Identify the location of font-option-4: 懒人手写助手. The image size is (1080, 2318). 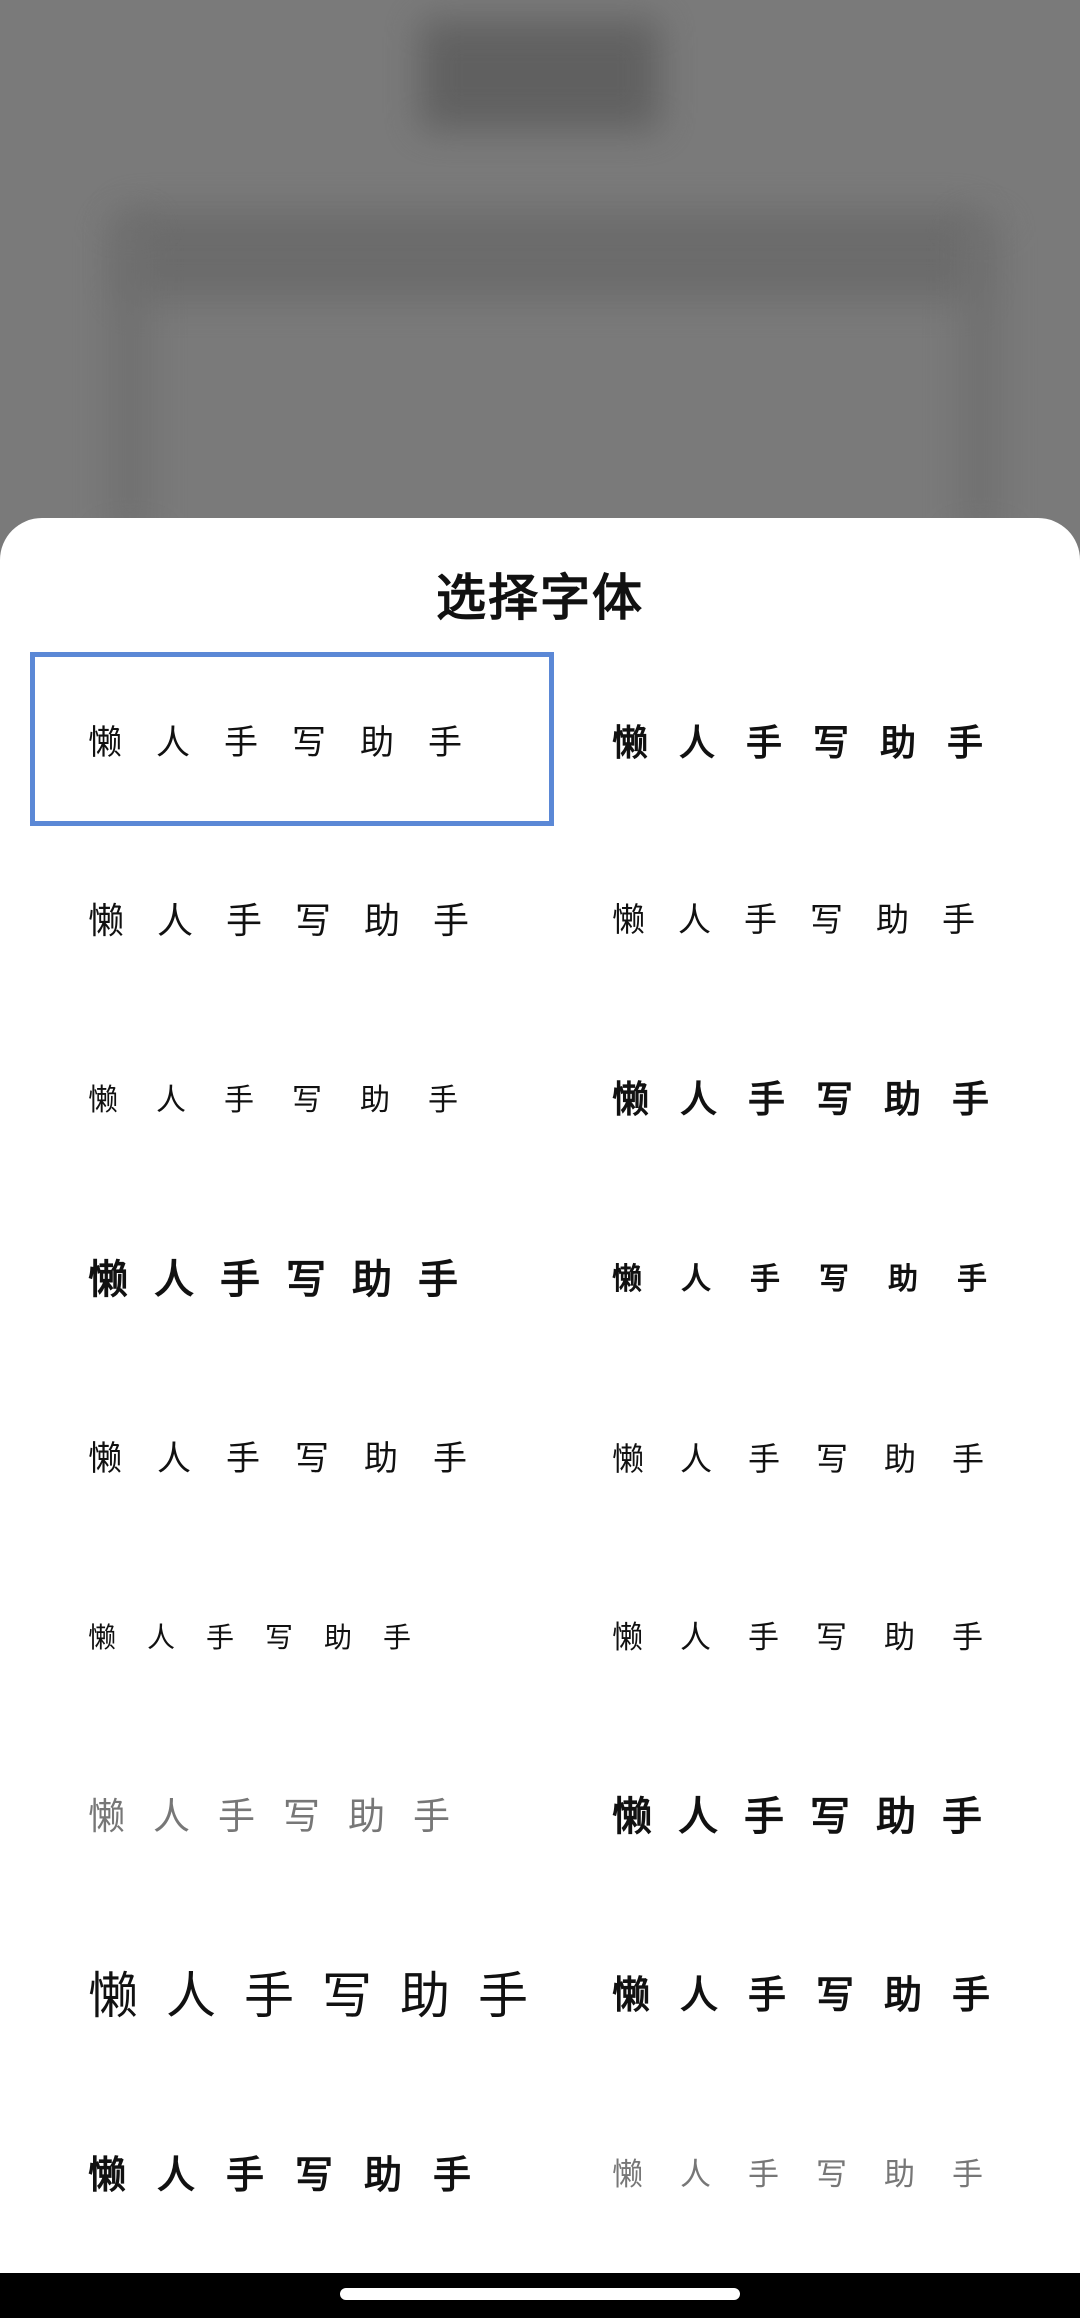
(540, 921).